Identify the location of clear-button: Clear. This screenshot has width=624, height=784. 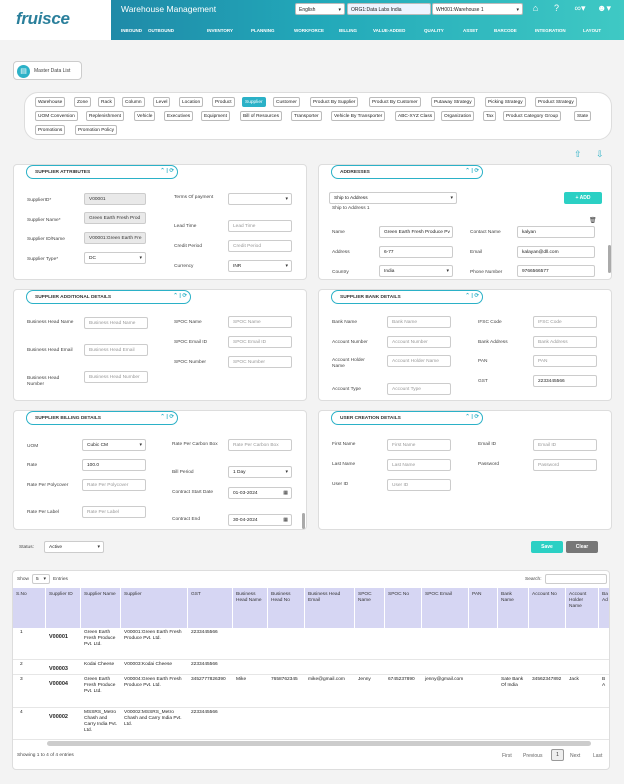
(582, 547).